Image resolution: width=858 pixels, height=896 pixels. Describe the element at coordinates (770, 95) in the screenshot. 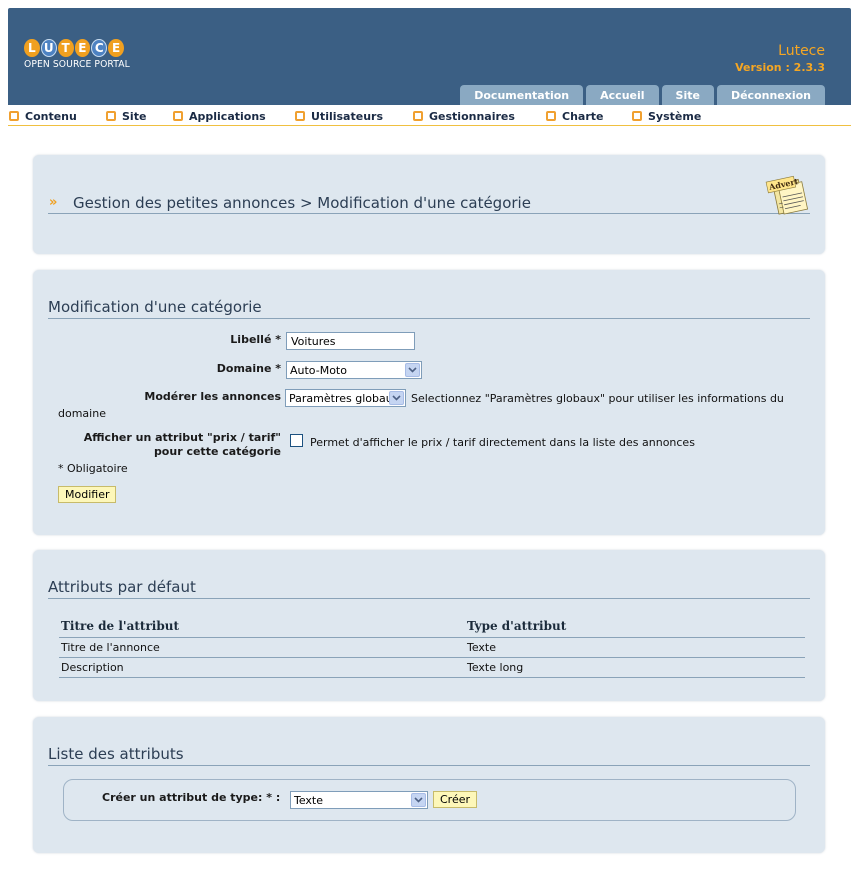

I see `tab-deconnexion: Déconnexion` at that location.